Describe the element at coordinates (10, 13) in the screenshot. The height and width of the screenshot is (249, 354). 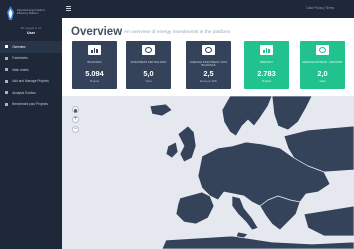
I see `logo-icon` at that location.